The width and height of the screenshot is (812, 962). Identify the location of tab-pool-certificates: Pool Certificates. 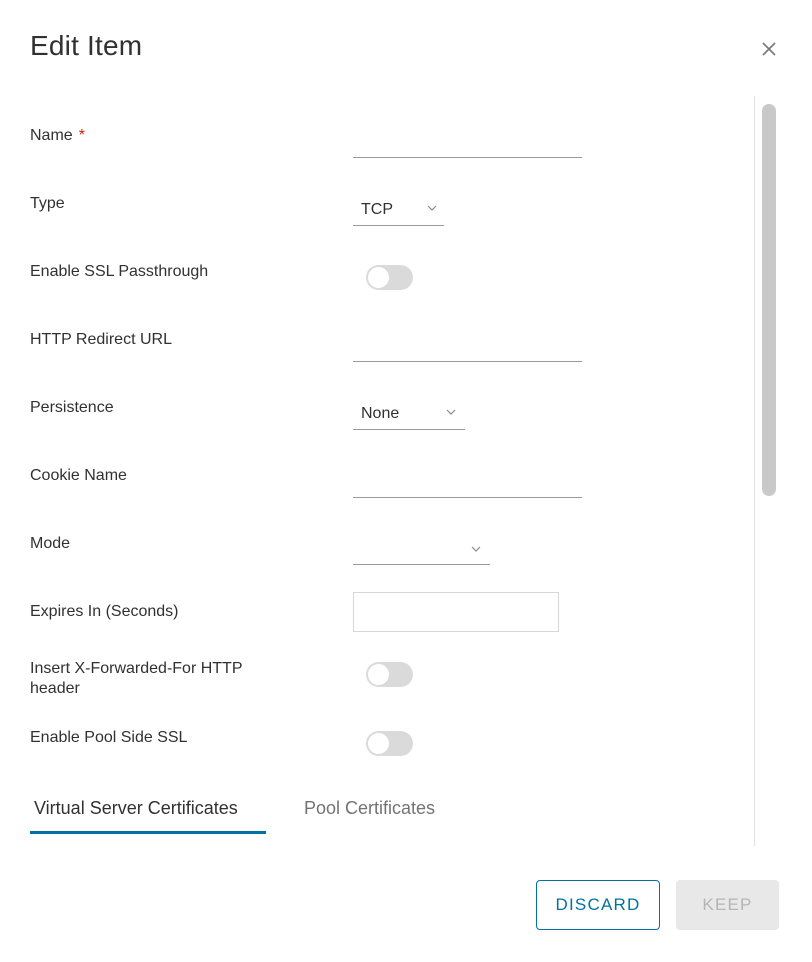
(369, 808).